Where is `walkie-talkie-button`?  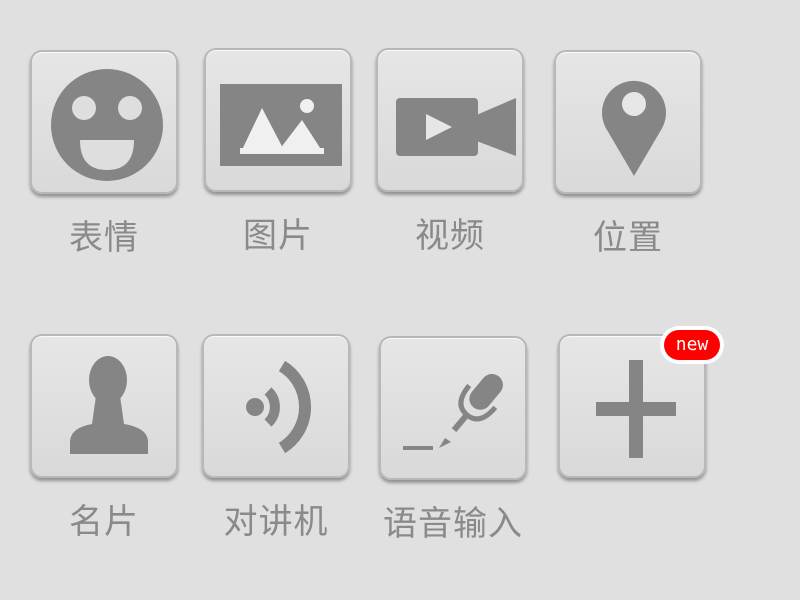 walkie-talkie-button is located at coordinates (276, 406).